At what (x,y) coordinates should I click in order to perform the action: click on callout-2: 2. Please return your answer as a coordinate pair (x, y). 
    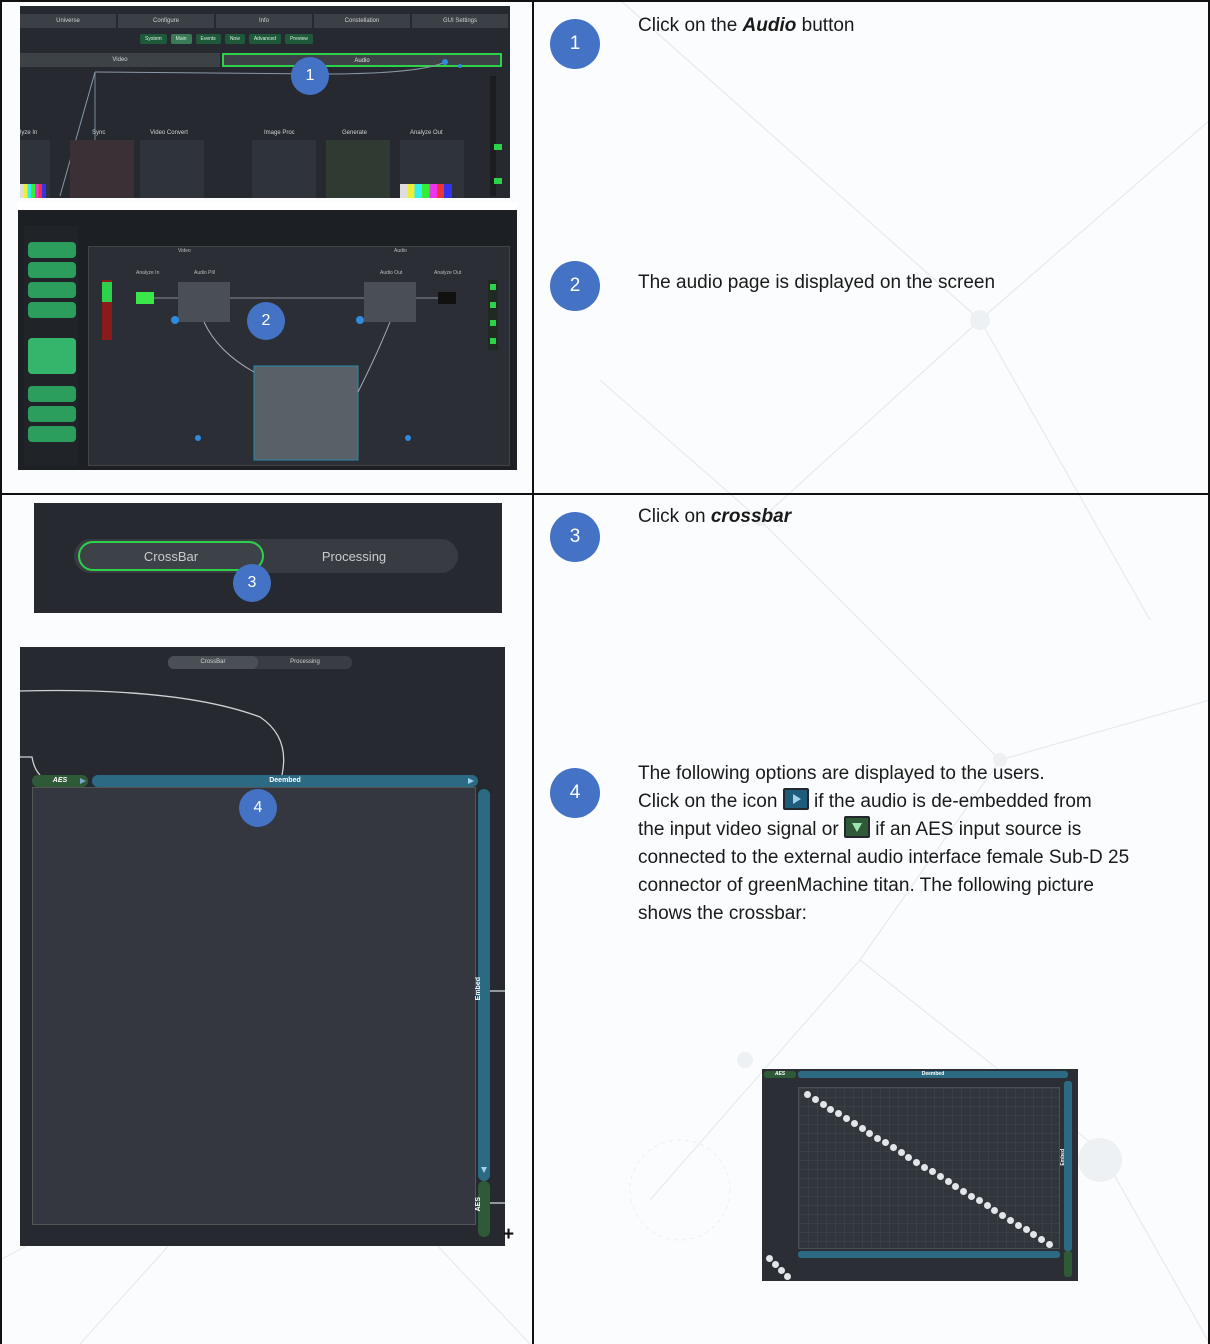
    Looking at the image, I should click on (266, 321).